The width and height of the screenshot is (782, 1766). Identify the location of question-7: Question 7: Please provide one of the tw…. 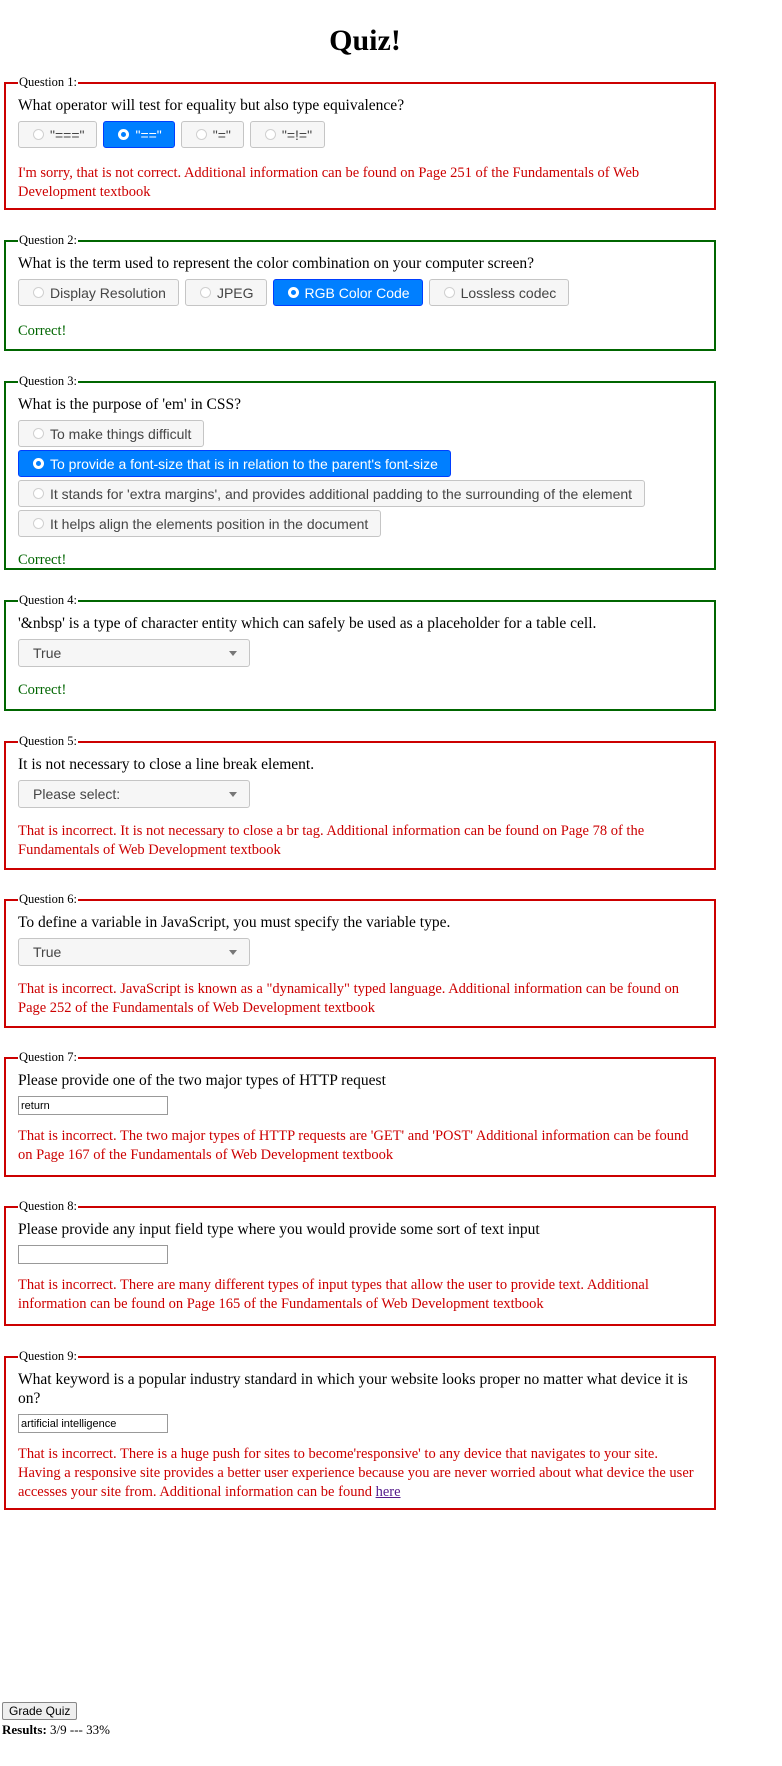
(360, 1113).